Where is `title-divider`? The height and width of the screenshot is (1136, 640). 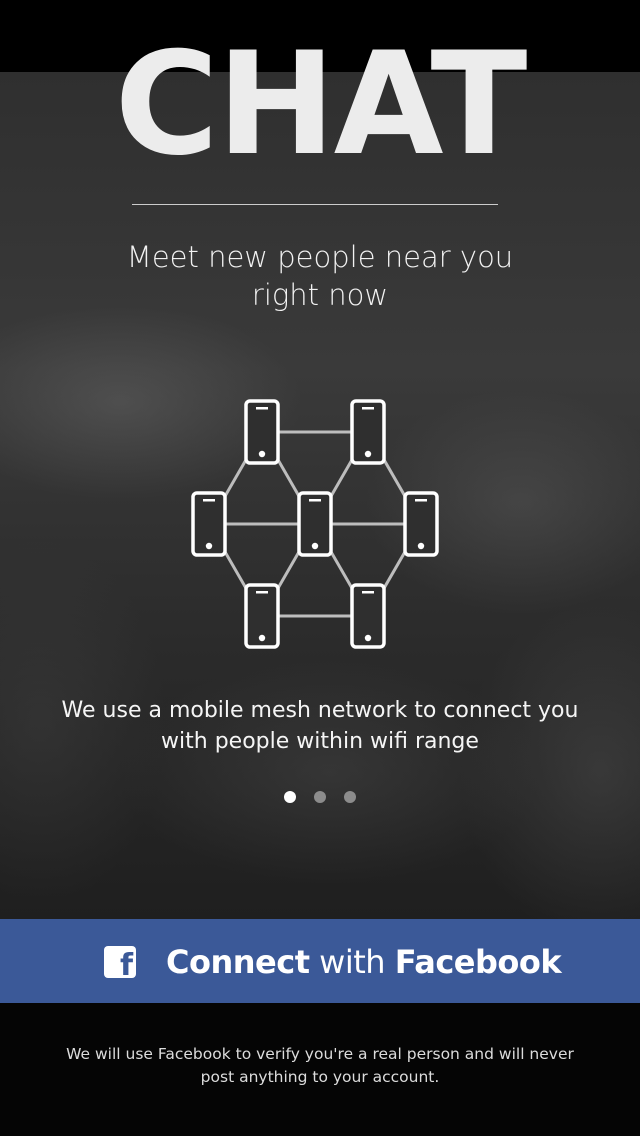
title-divider is located at coordinates (315, 204).